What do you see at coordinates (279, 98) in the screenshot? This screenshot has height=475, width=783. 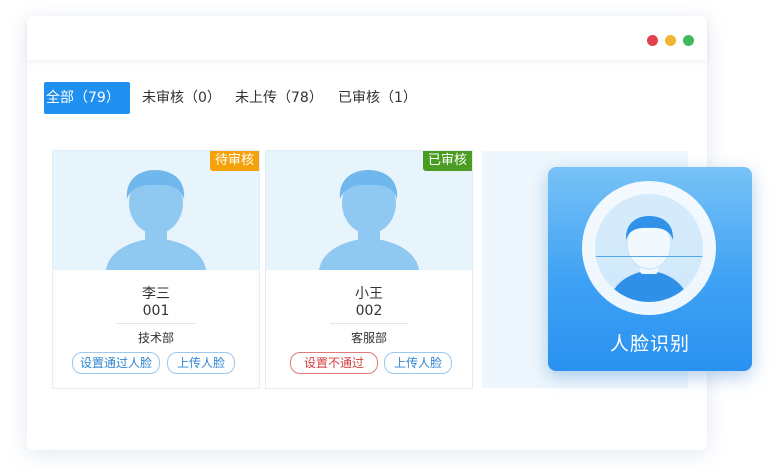 I see `tab-not-uploaded: 未上传（78）` at bounding box center [279, 98].